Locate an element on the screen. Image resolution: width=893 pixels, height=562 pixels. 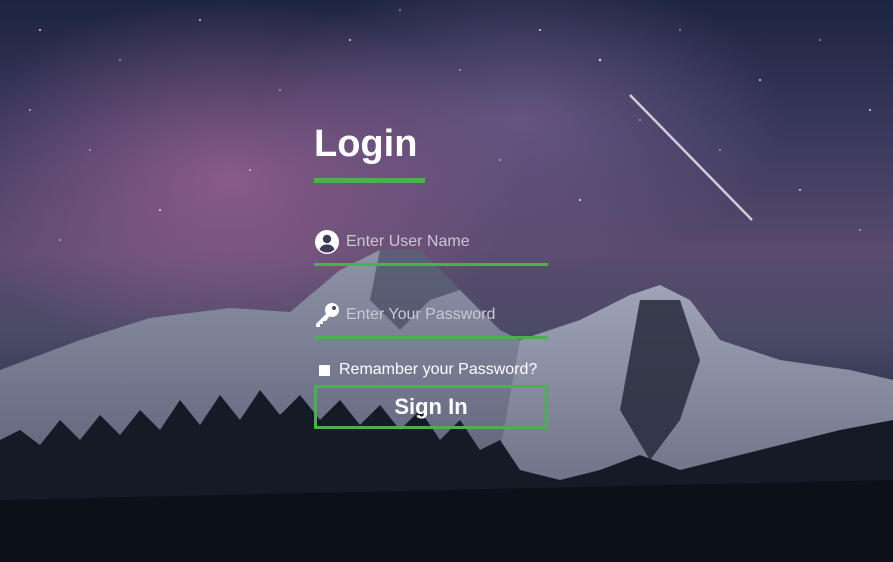
user-circle-icon is located at coordinates (327, 242).